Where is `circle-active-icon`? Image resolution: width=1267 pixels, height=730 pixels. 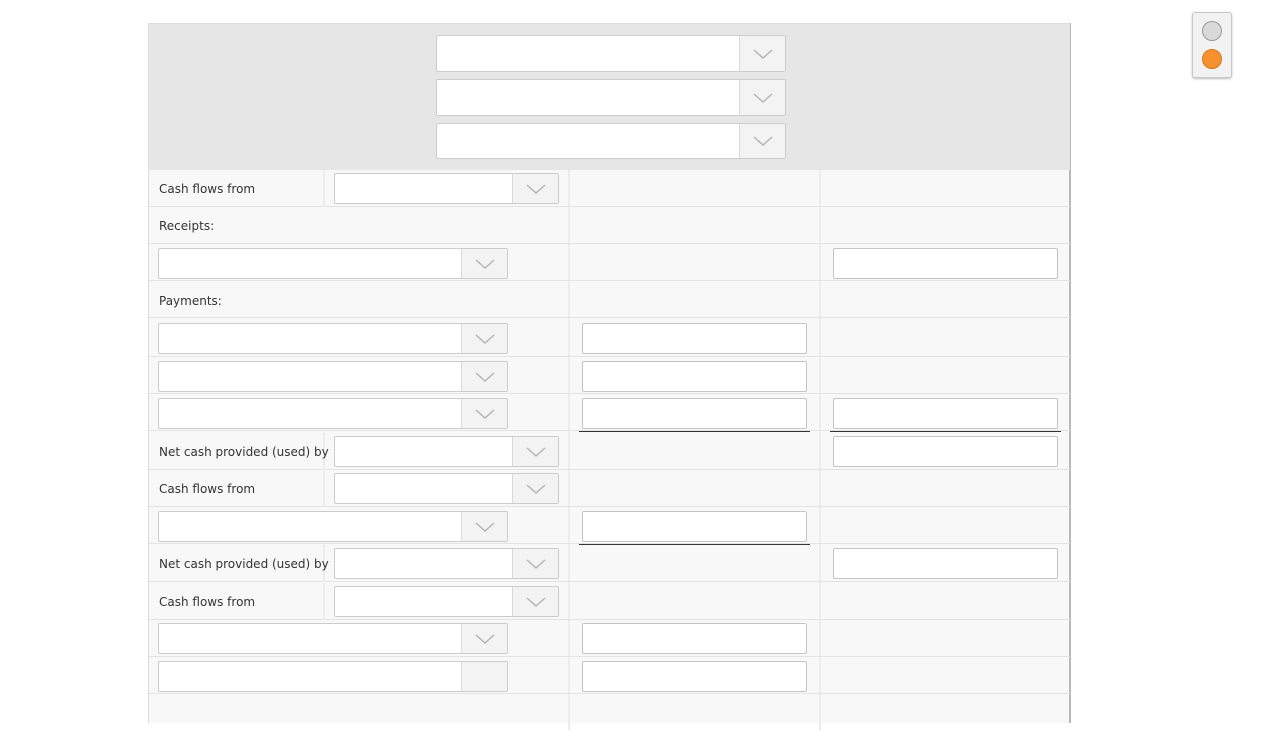
circle-active-icon is located at coordinates (1212, 59).